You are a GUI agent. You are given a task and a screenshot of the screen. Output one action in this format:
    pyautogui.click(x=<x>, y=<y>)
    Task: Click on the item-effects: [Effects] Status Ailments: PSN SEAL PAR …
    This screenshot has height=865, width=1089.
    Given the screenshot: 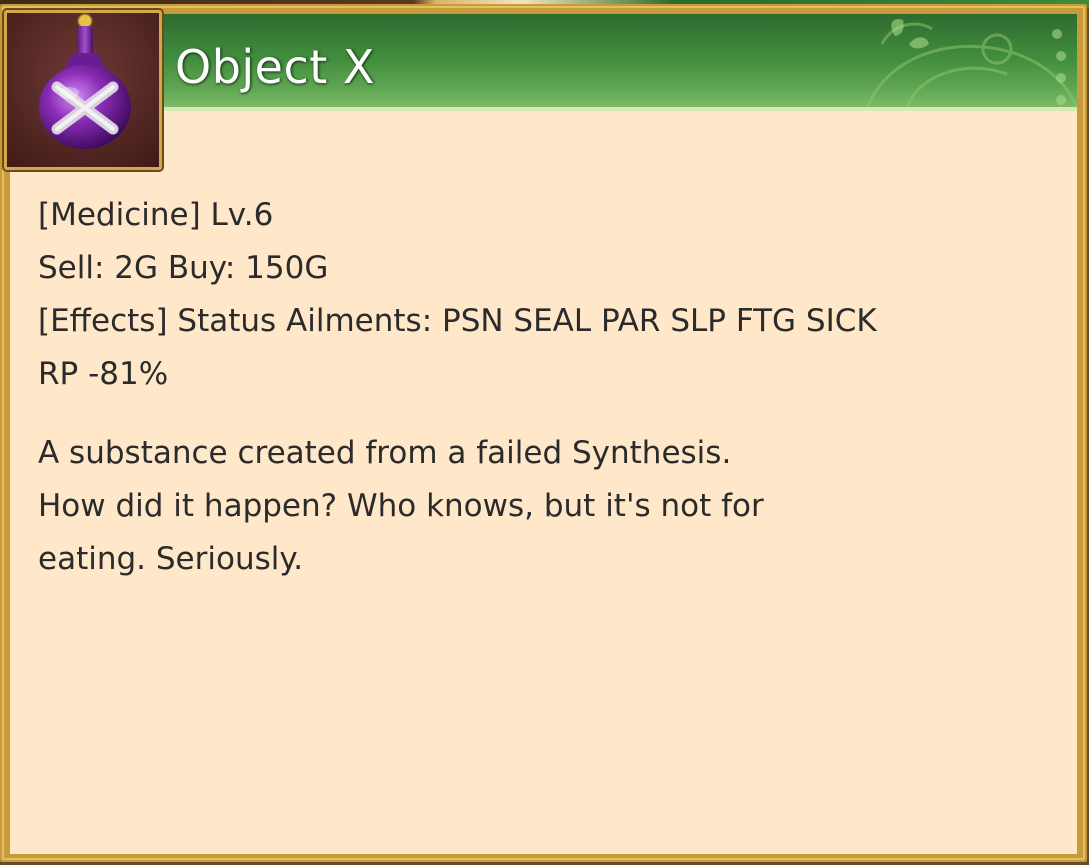 What is the action you would take?
    pyautogui.click(x=457, y=321)
    